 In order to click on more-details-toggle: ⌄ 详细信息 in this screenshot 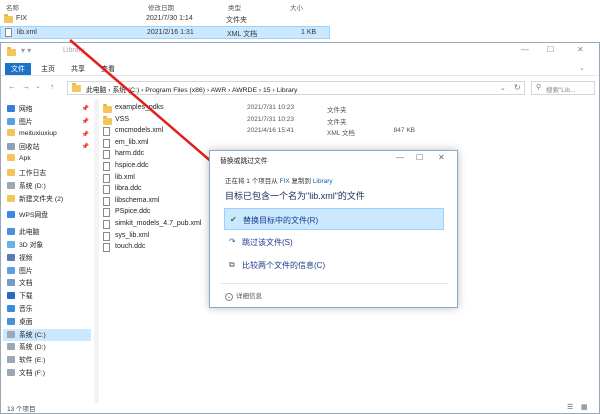, I will do `click(243, 295)`.